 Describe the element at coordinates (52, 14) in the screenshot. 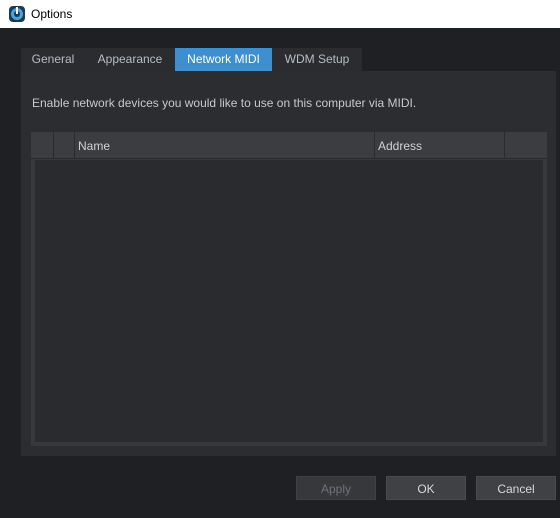

I see `window-title: Options` at that location.